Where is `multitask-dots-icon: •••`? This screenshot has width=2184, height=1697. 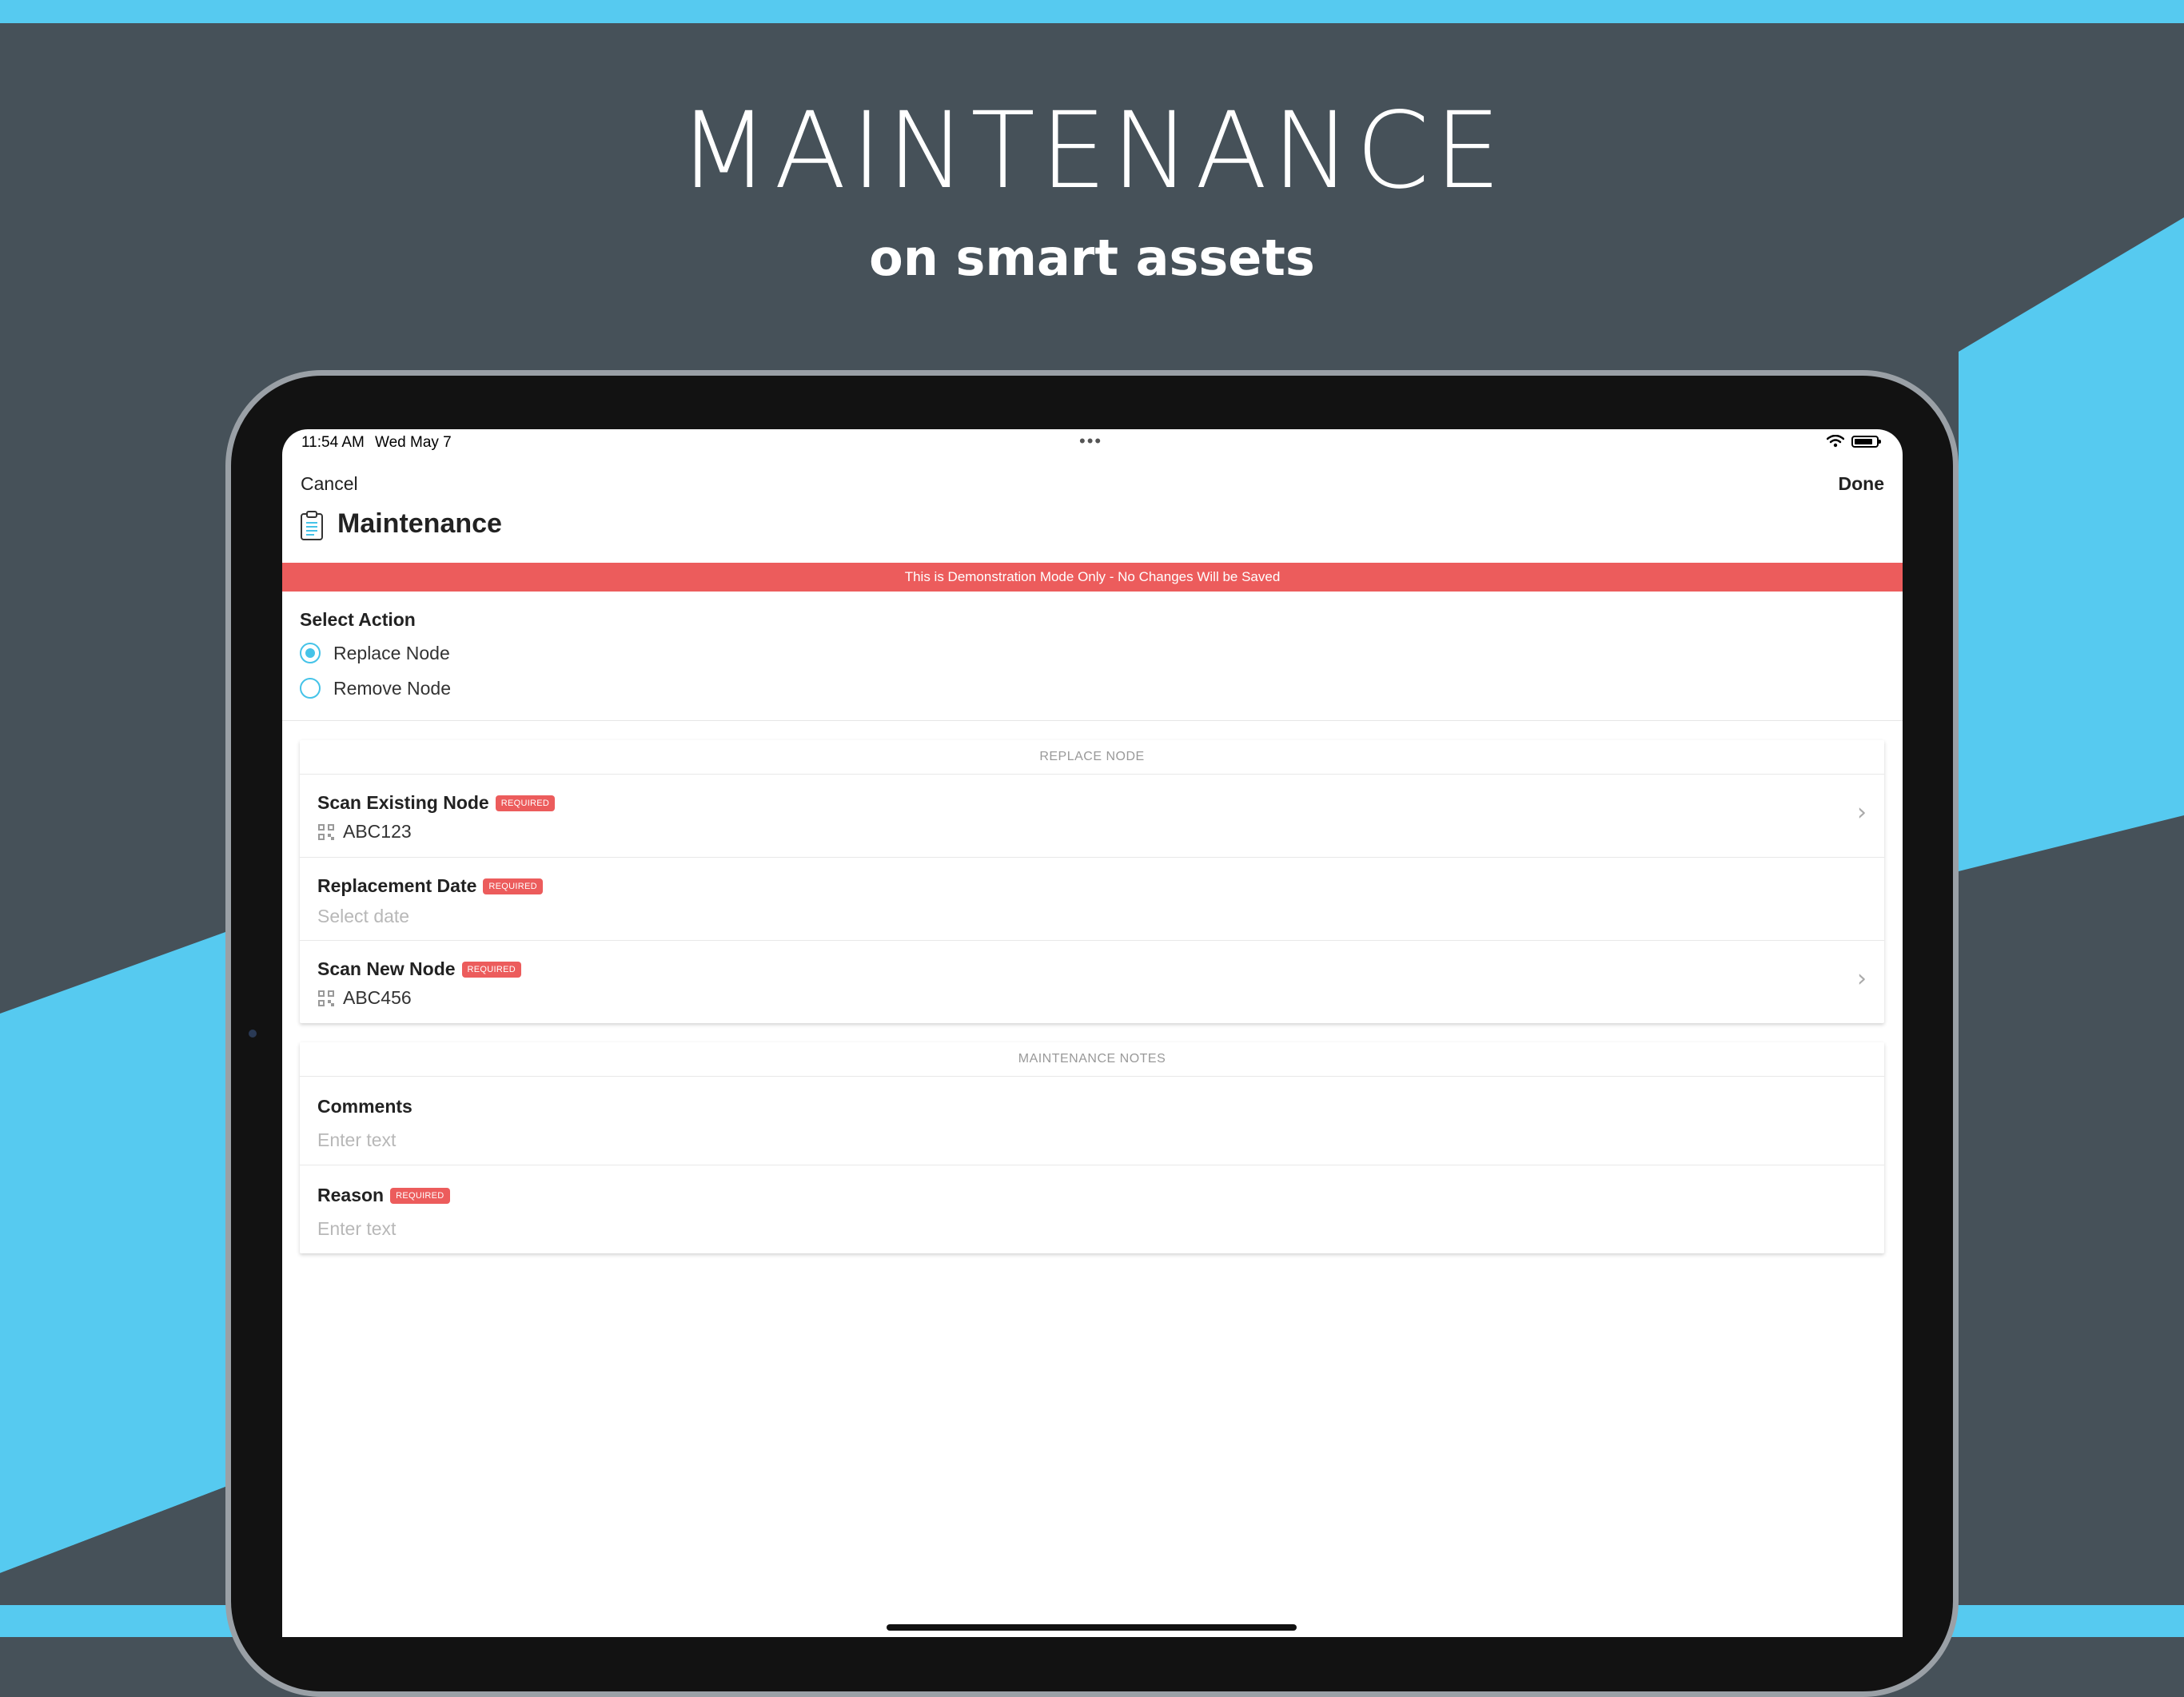 multitask-dots-icon: ••• is located at coordinates (1090, 441).